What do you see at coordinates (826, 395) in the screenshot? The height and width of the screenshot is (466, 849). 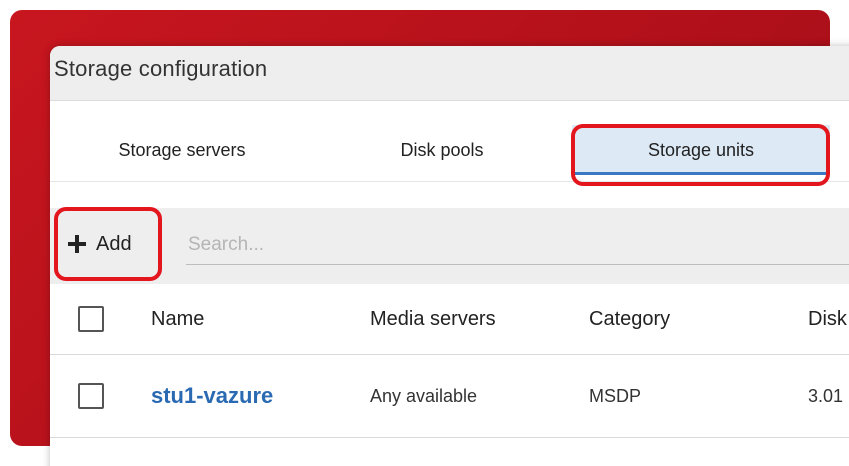 I see `row-disk: 3.01` at bounding box center [826, 395].